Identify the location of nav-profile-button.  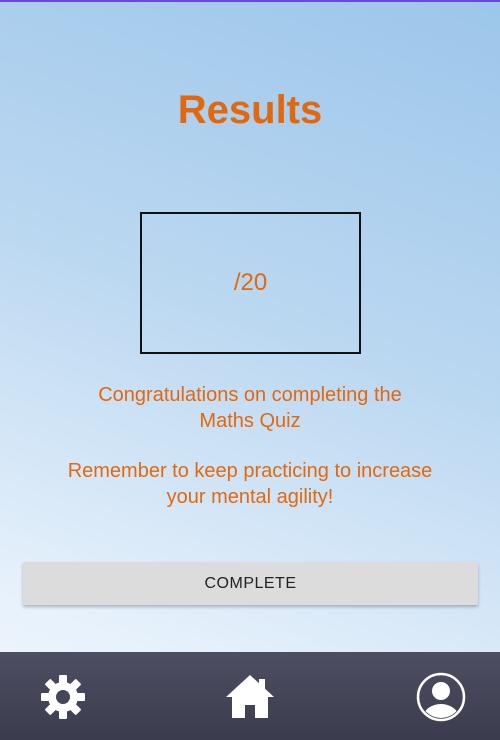
(441, 697).